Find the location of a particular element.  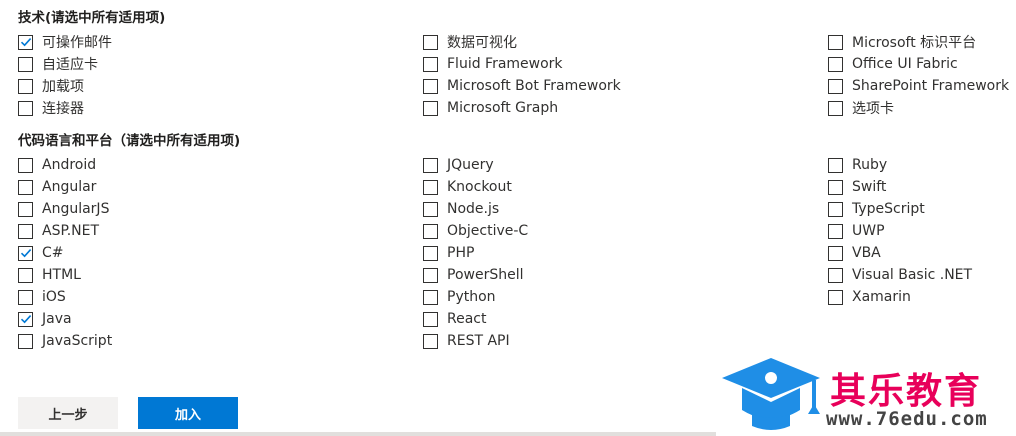

lang-checkbox-rest-api: REST API is located at coordinates (466, 341).